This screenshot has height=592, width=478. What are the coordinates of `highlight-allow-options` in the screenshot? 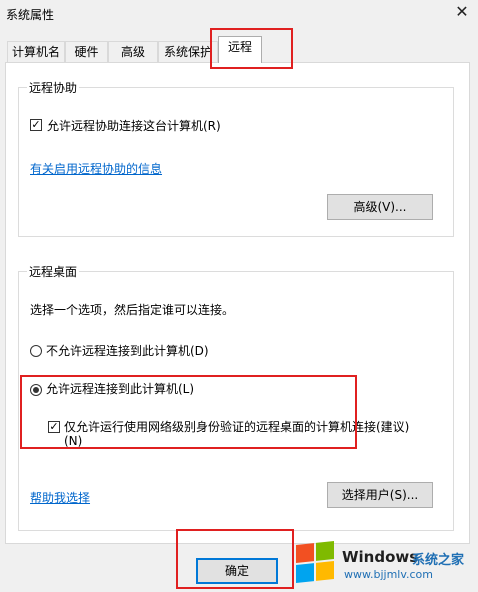 It's located at (188, 412).